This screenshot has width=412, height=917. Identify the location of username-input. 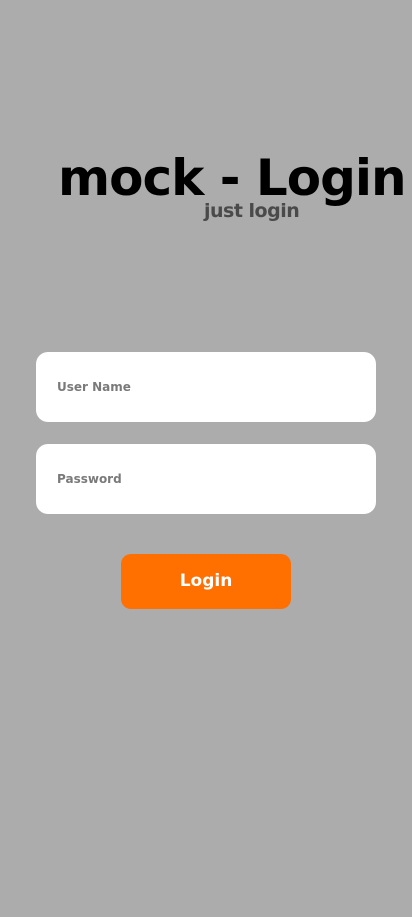
(206, 387).